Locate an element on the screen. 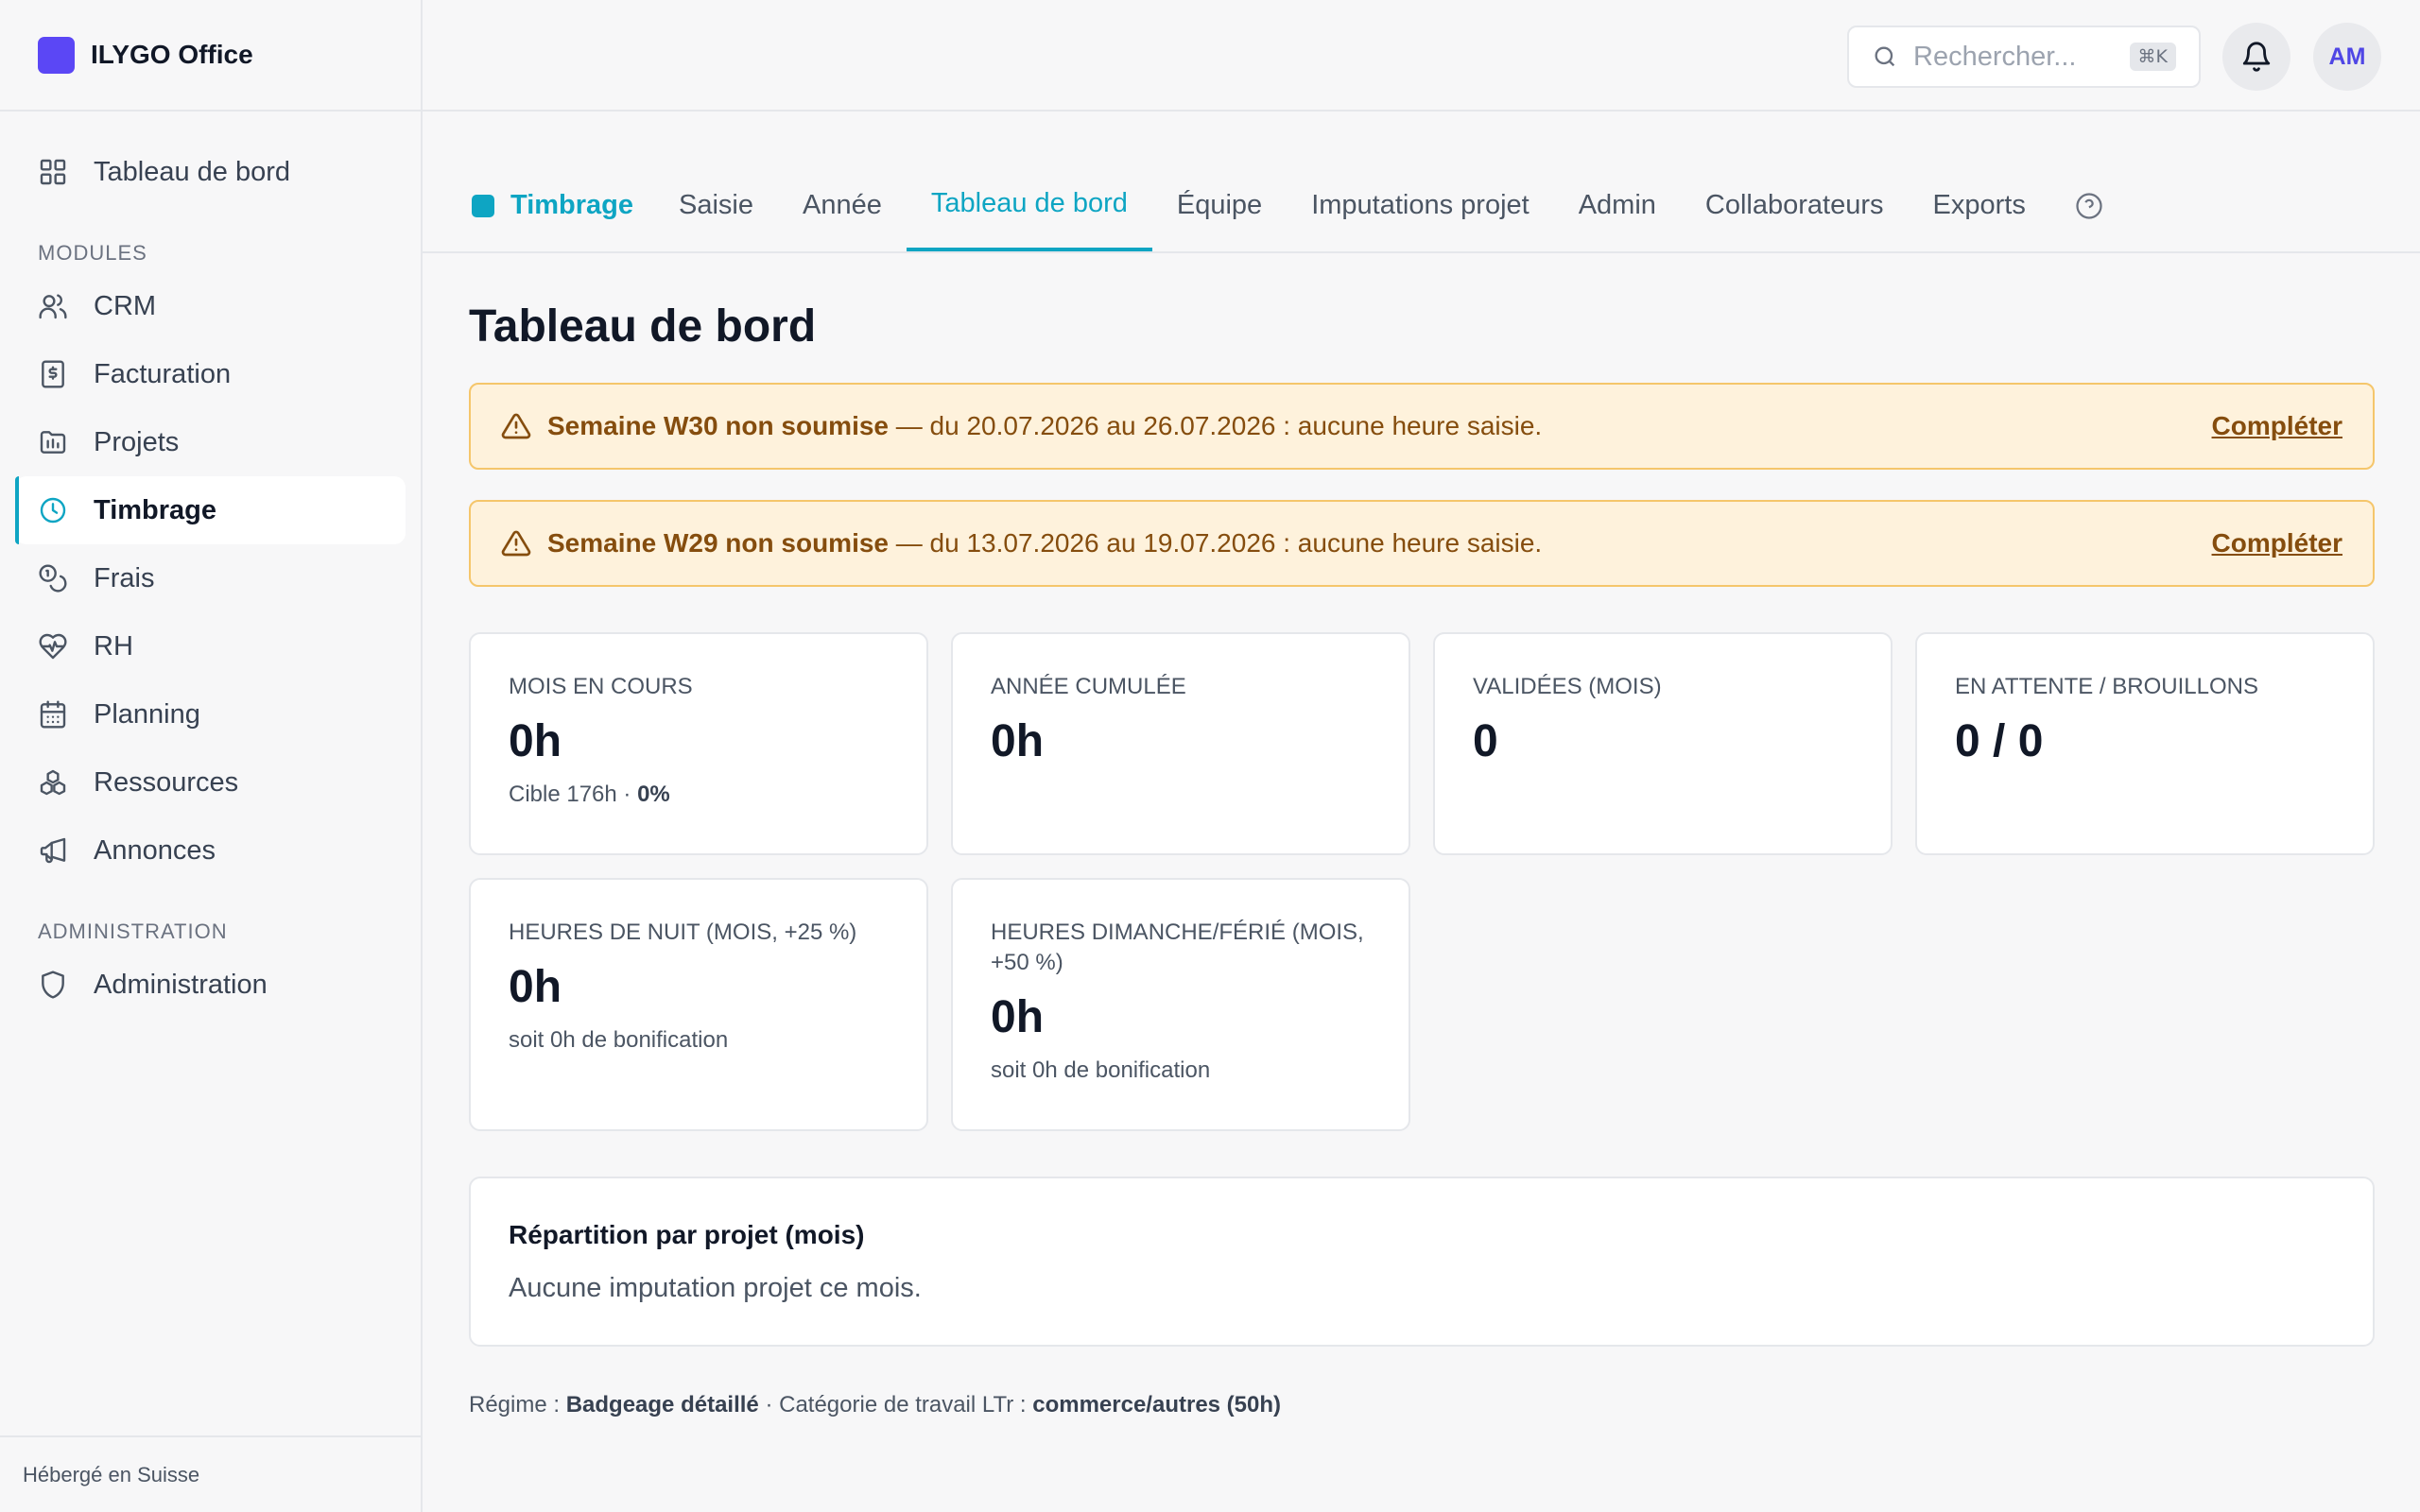 The height and width of the screenshot is (1512, 2420). brand: ILYGO Office is located at coordinates (210, 56).